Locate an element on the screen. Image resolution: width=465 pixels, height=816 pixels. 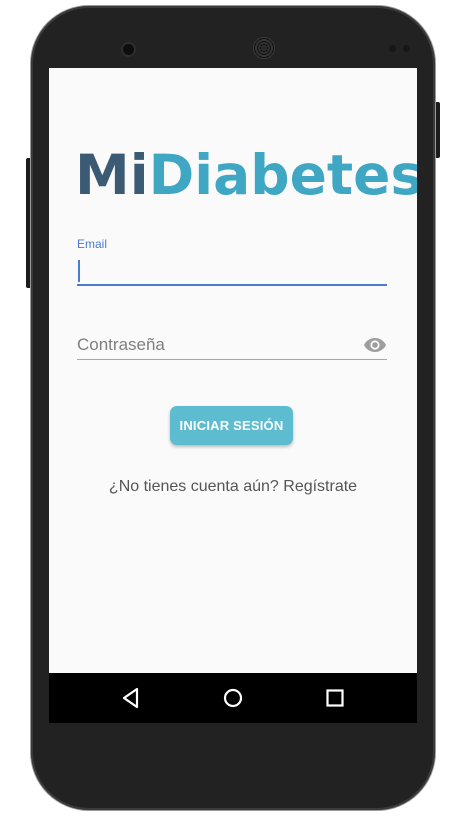
recents-square-icon is located at coordinates (335, 698).